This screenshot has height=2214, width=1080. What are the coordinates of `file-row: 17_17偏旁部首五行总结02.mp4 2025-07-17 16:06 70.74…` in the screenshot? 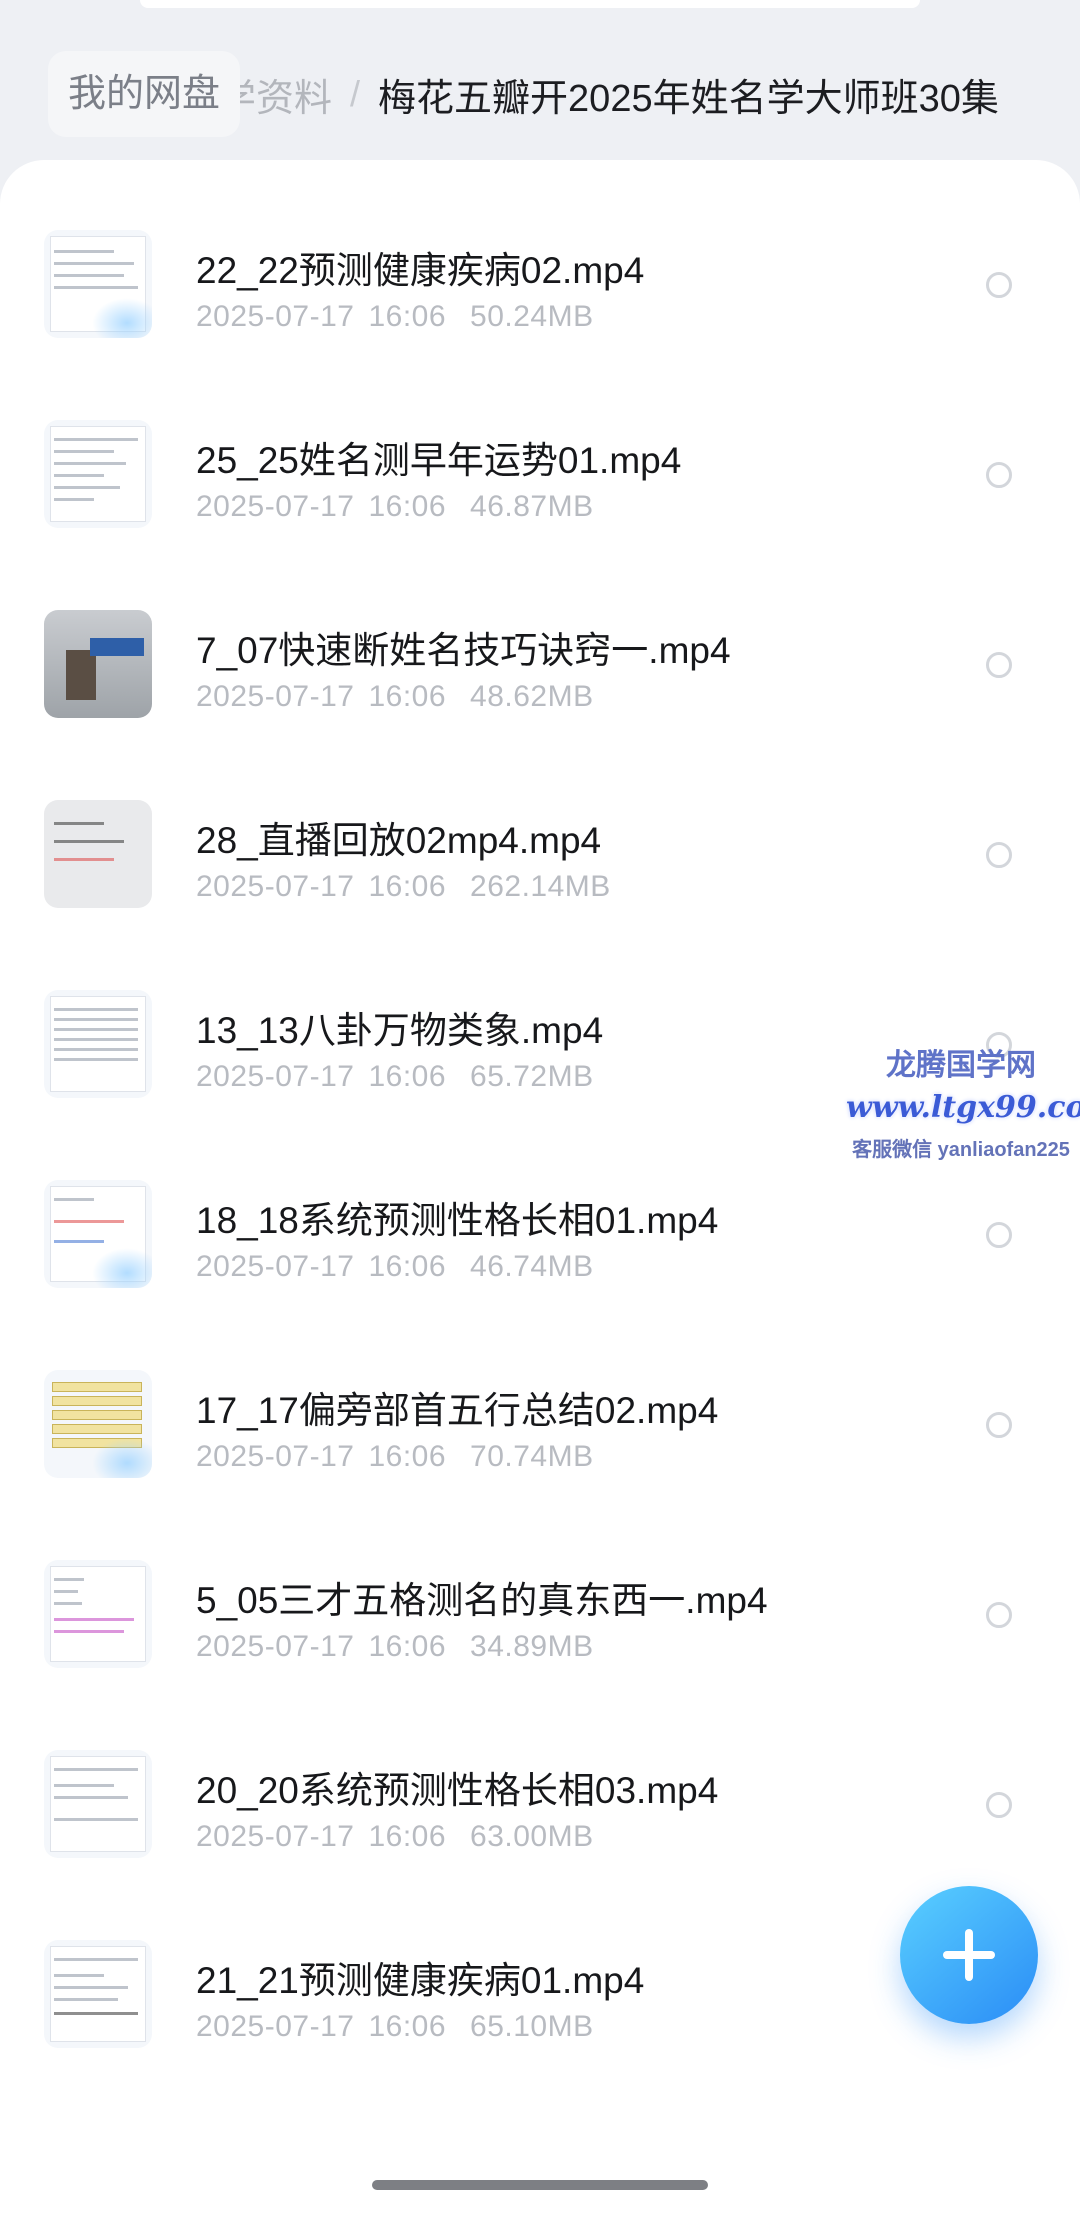 It's located at (540, 1395).